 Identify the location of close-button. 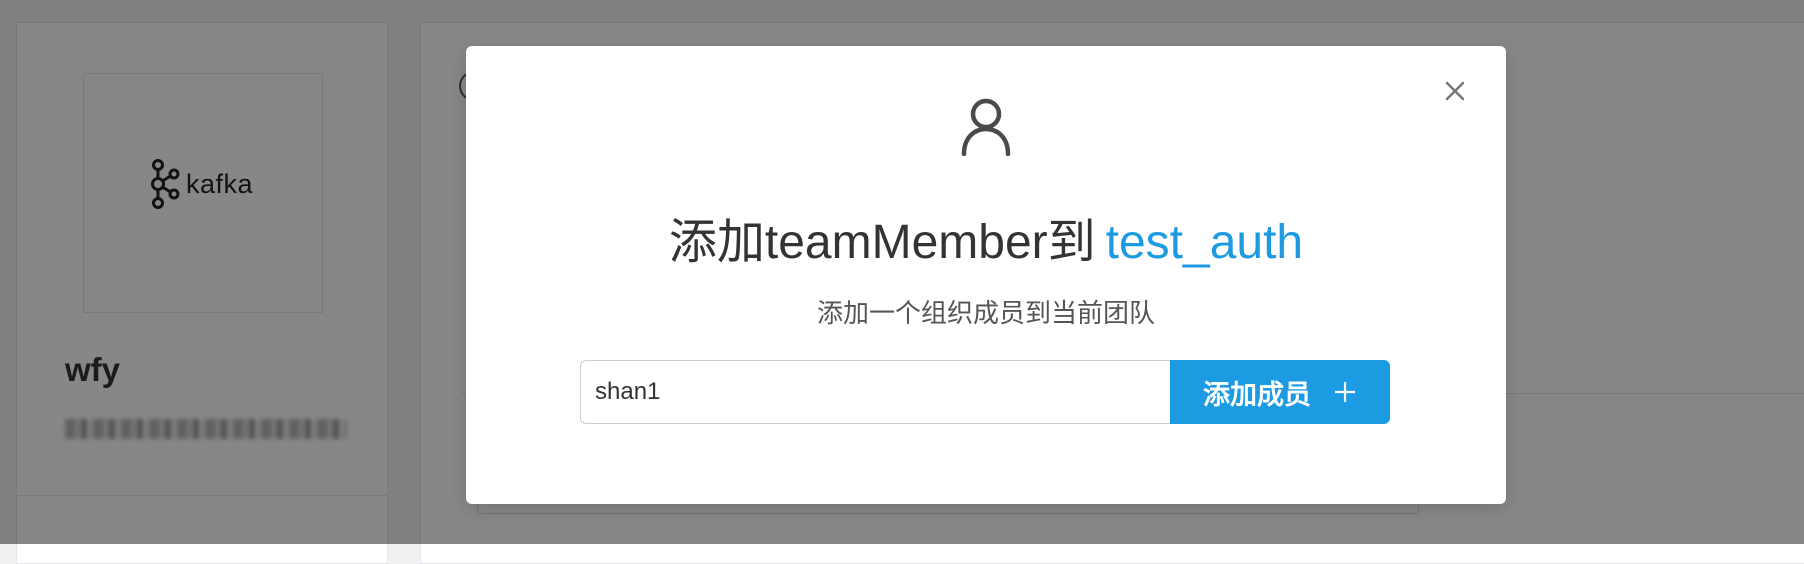
(1455, 91).